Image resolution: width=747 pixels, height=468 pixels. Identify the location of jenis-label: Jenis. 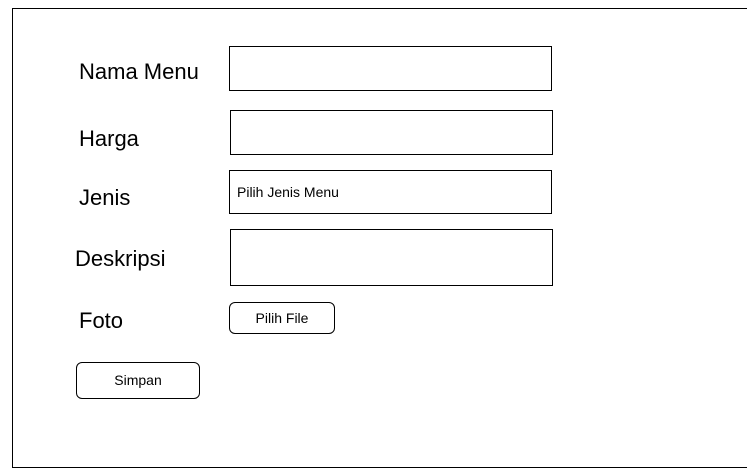
(105, 197).